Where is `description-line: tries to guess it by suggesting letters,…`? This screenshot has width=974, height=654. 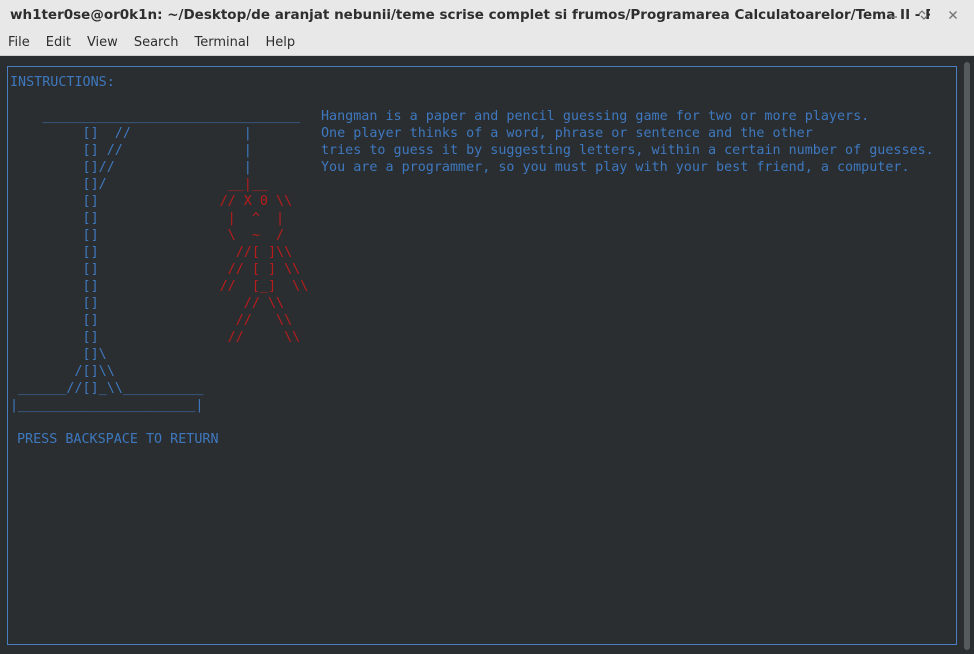 description-line: tries to guess it by suggesting letters,… is located at coordinates (627, 150).